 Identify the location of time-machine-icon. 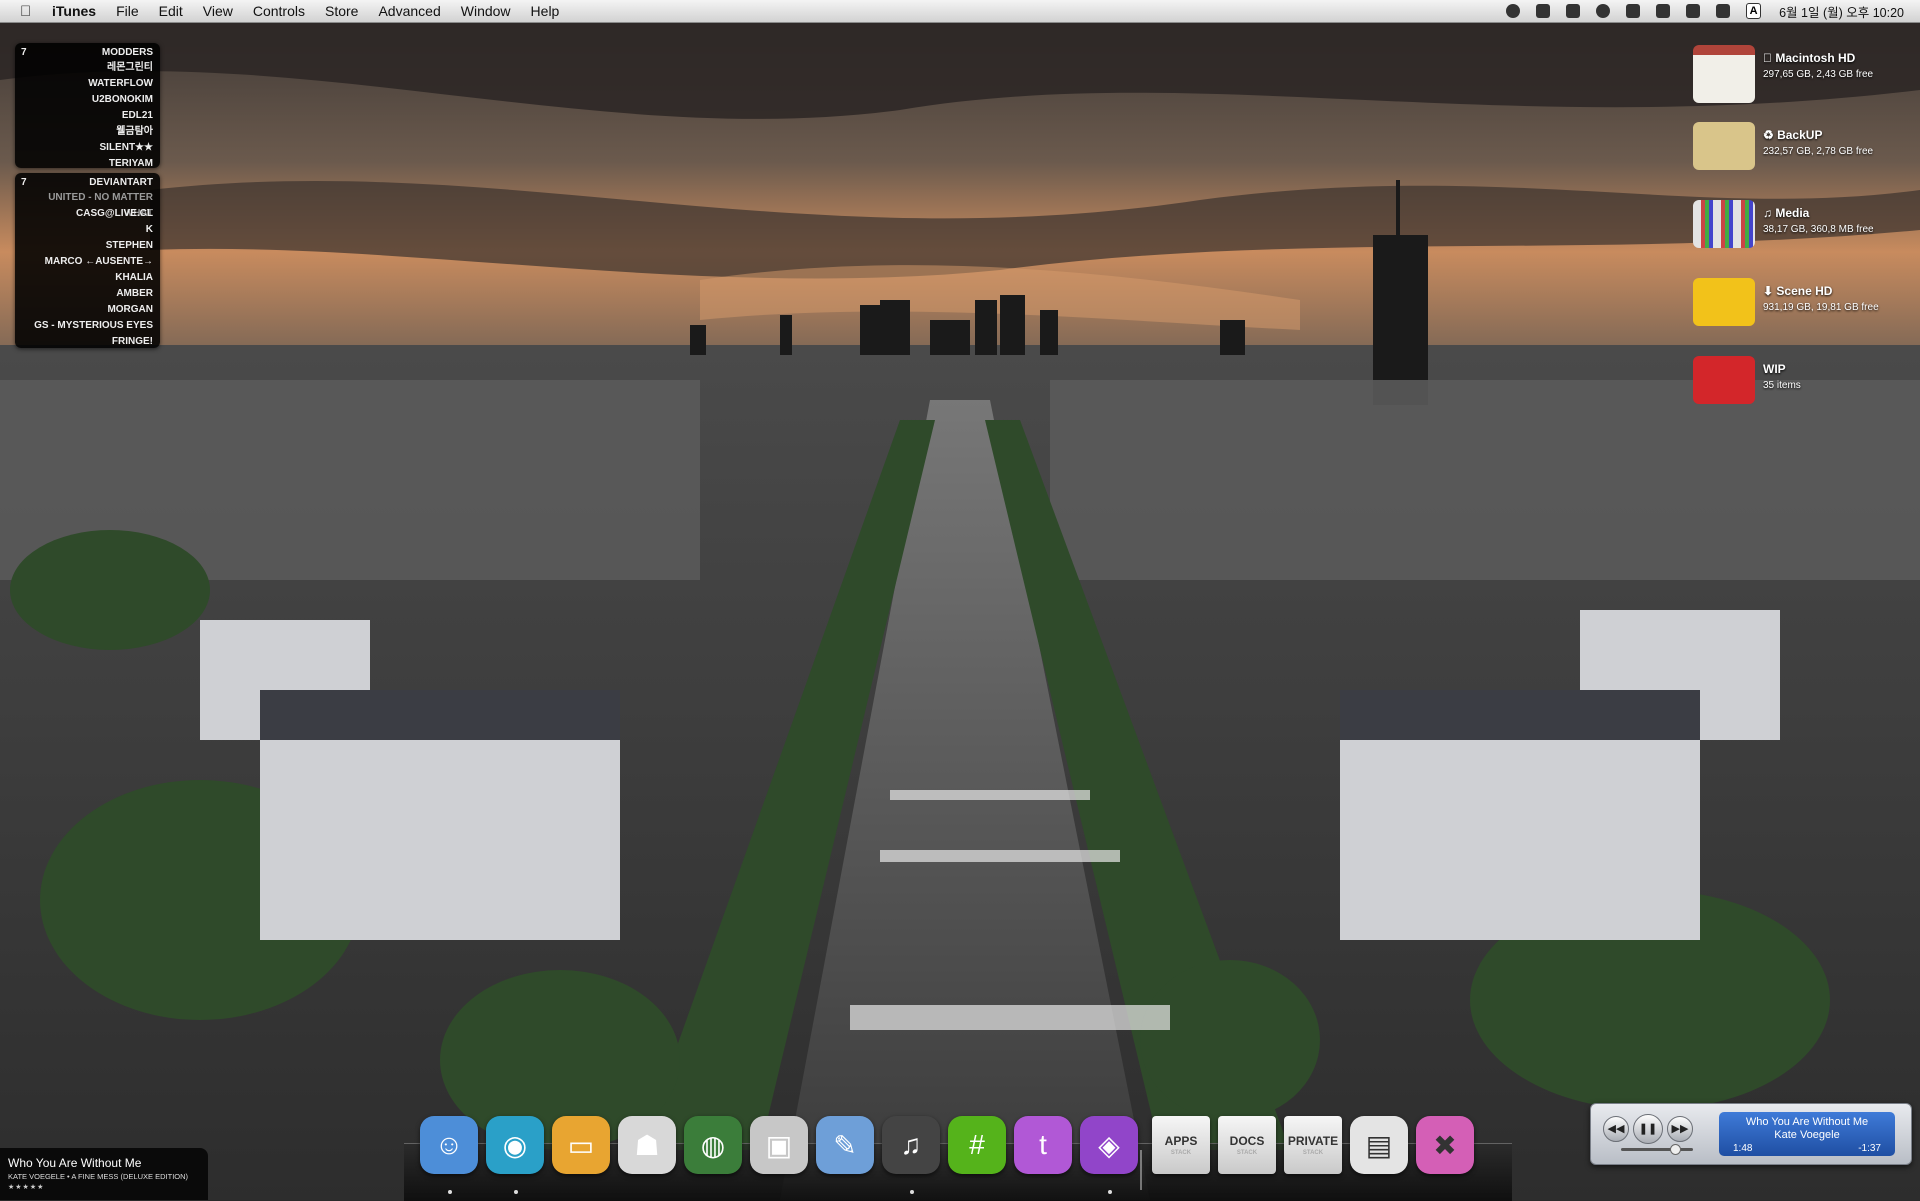
(1603, 11).